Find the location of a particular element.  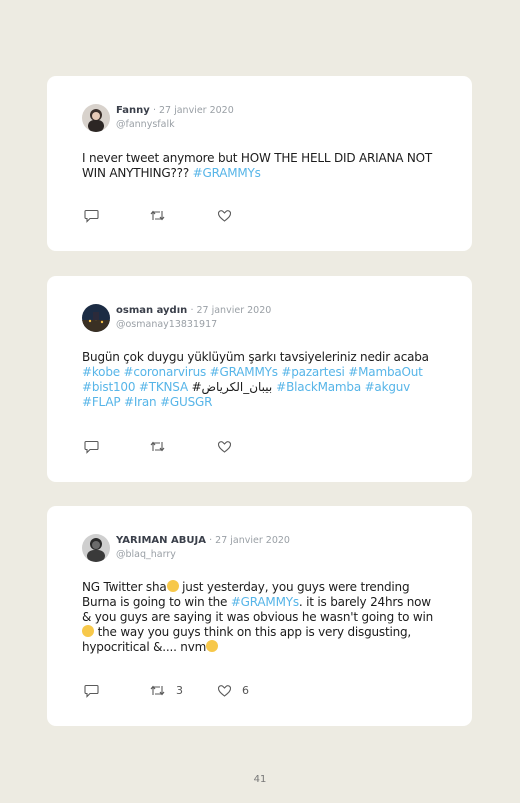

author-name: YARIMAN ABUJA is located at coordinates (161, 540).